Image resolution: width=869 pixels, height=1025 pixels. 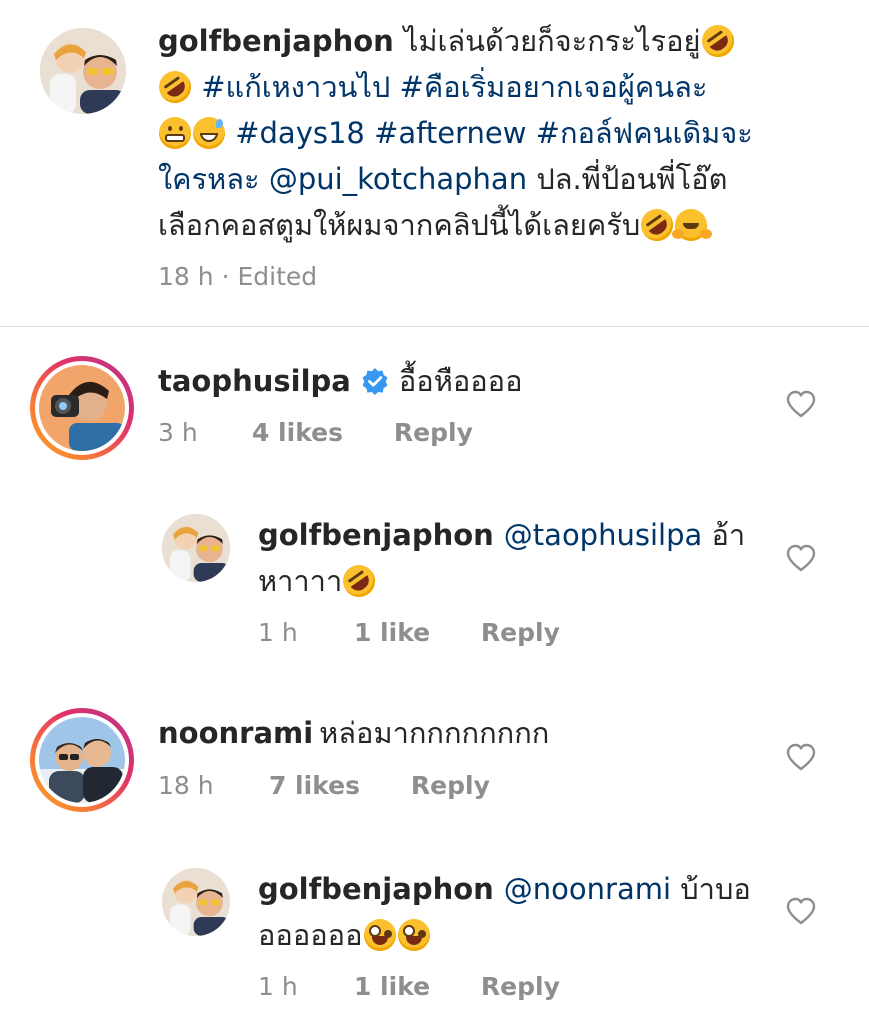 What do you see at coordinates (460, 381) in the screenshot?
I see `comment-body: อื้อหืออออ` at bounding box center [460, 381].